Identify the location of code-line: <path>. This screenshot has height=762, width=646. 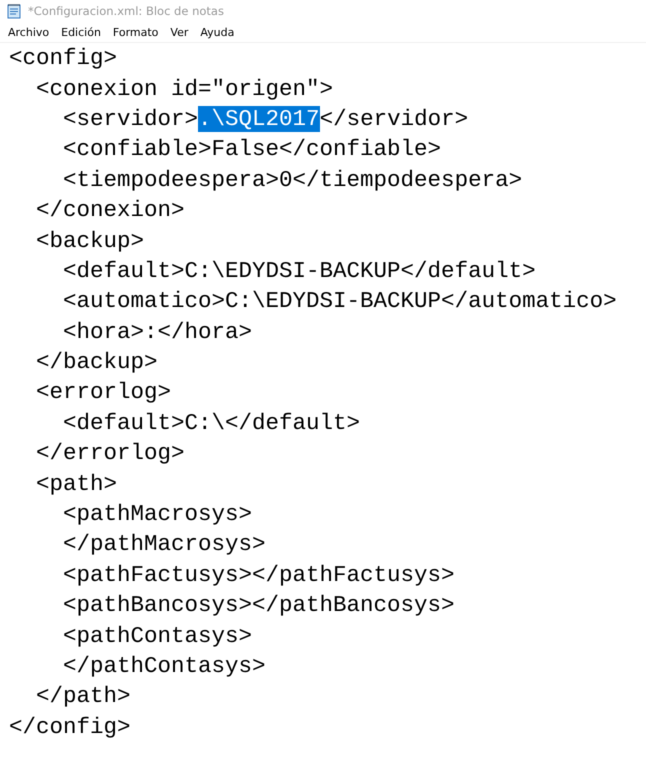
(77, 483).